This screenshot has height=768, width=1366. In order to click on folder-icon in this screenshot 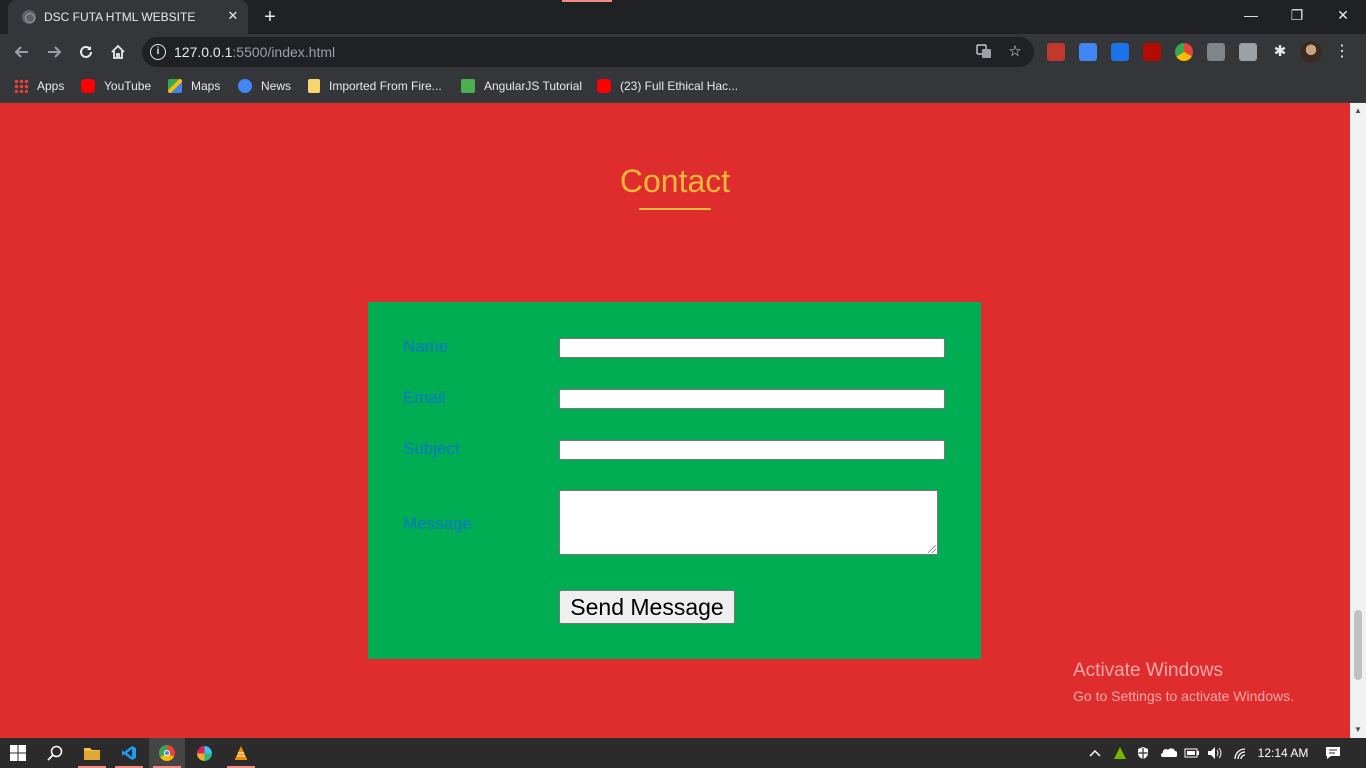, I will do `click(314, 86)`.